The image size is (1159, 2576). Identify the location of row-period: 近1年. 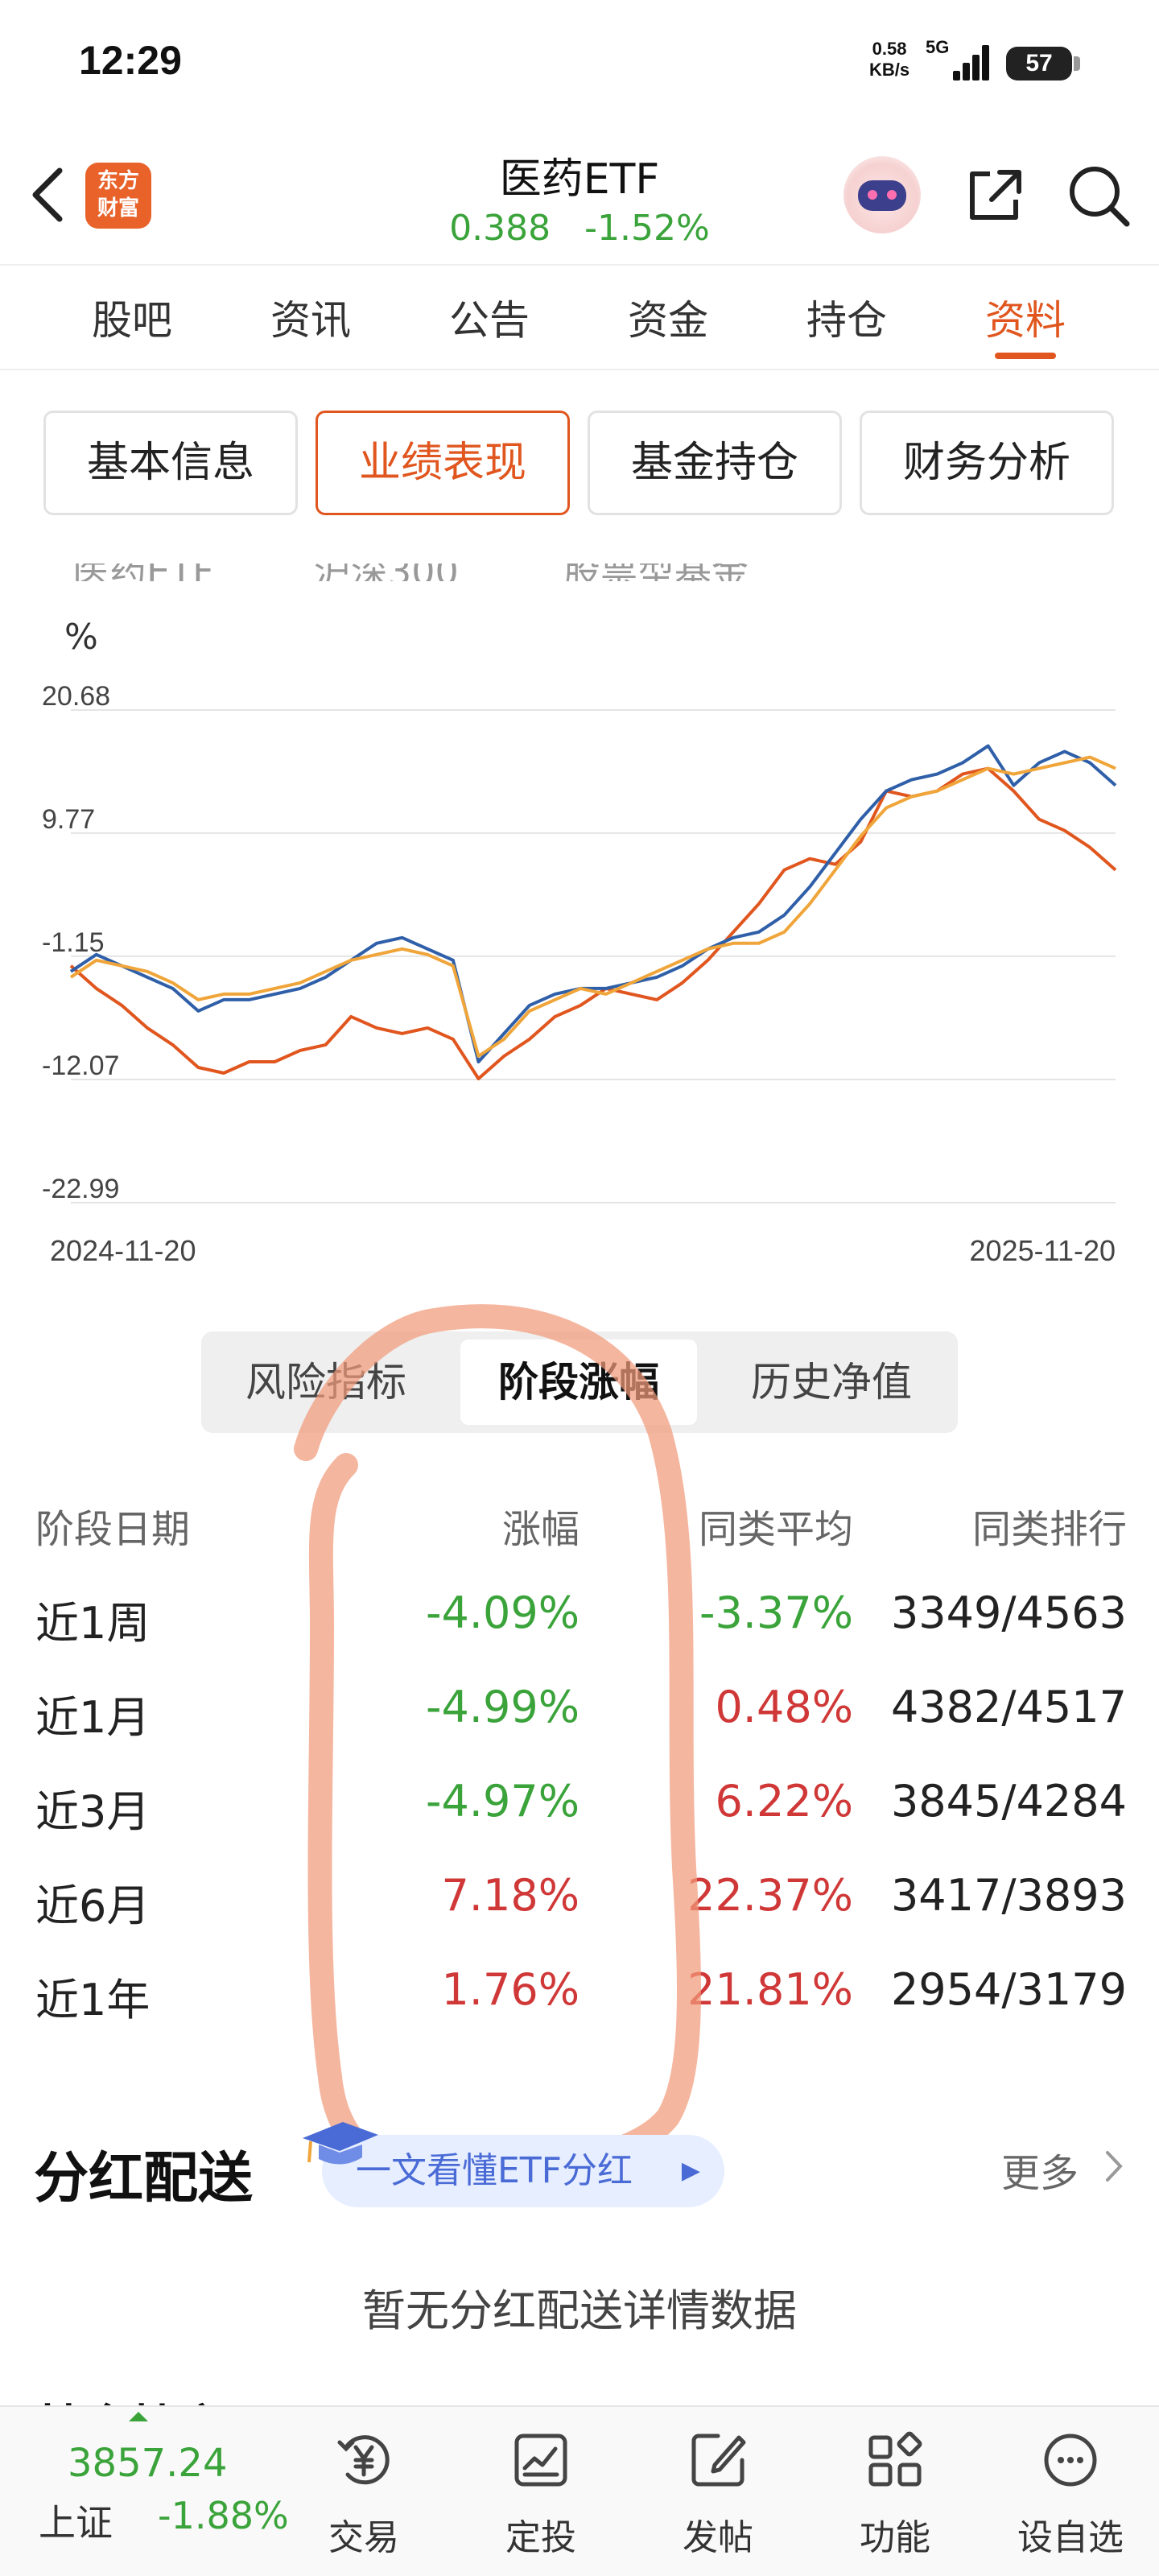
(93, 2000).